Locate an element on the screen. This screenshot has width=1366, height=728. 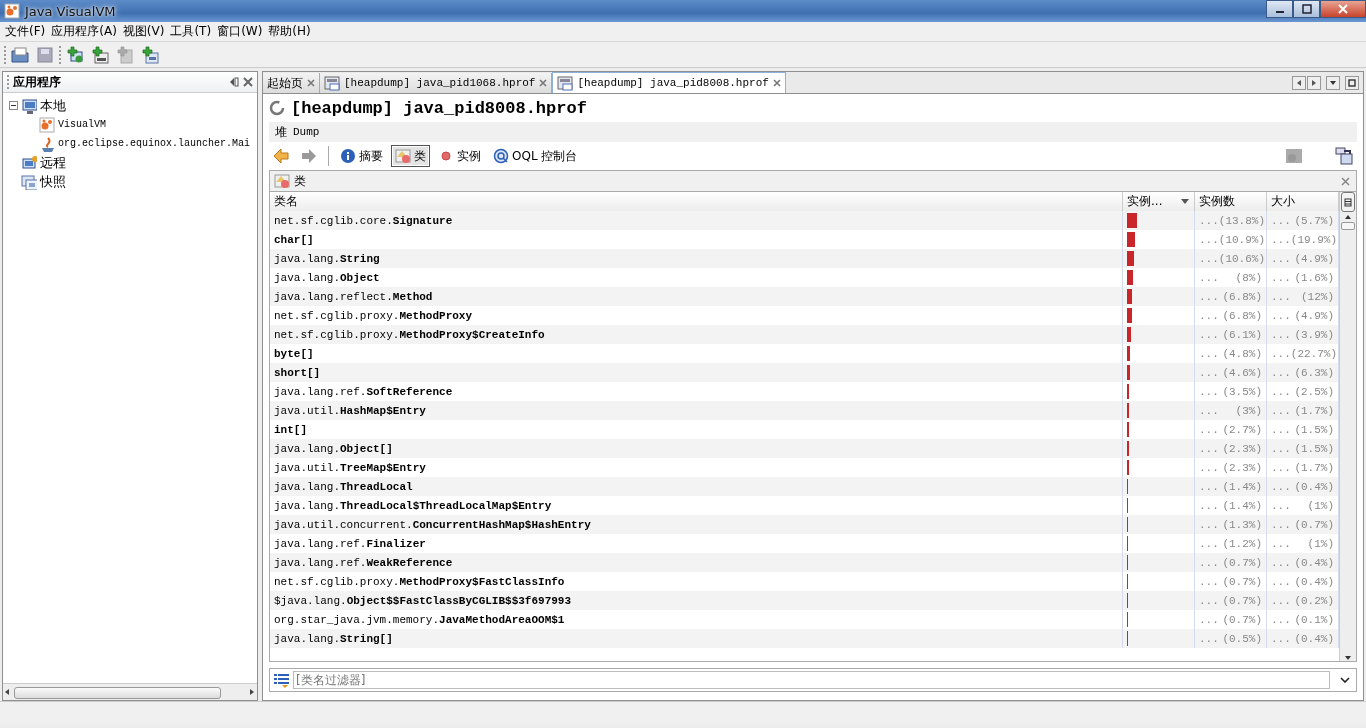
add-snapshot-button is located at coordinates (150, 54).